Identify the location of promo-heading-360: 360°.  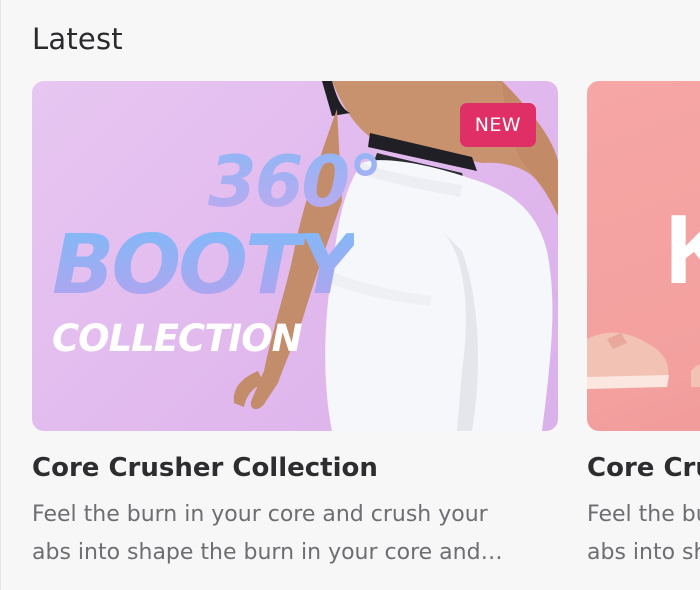
(295, 182).